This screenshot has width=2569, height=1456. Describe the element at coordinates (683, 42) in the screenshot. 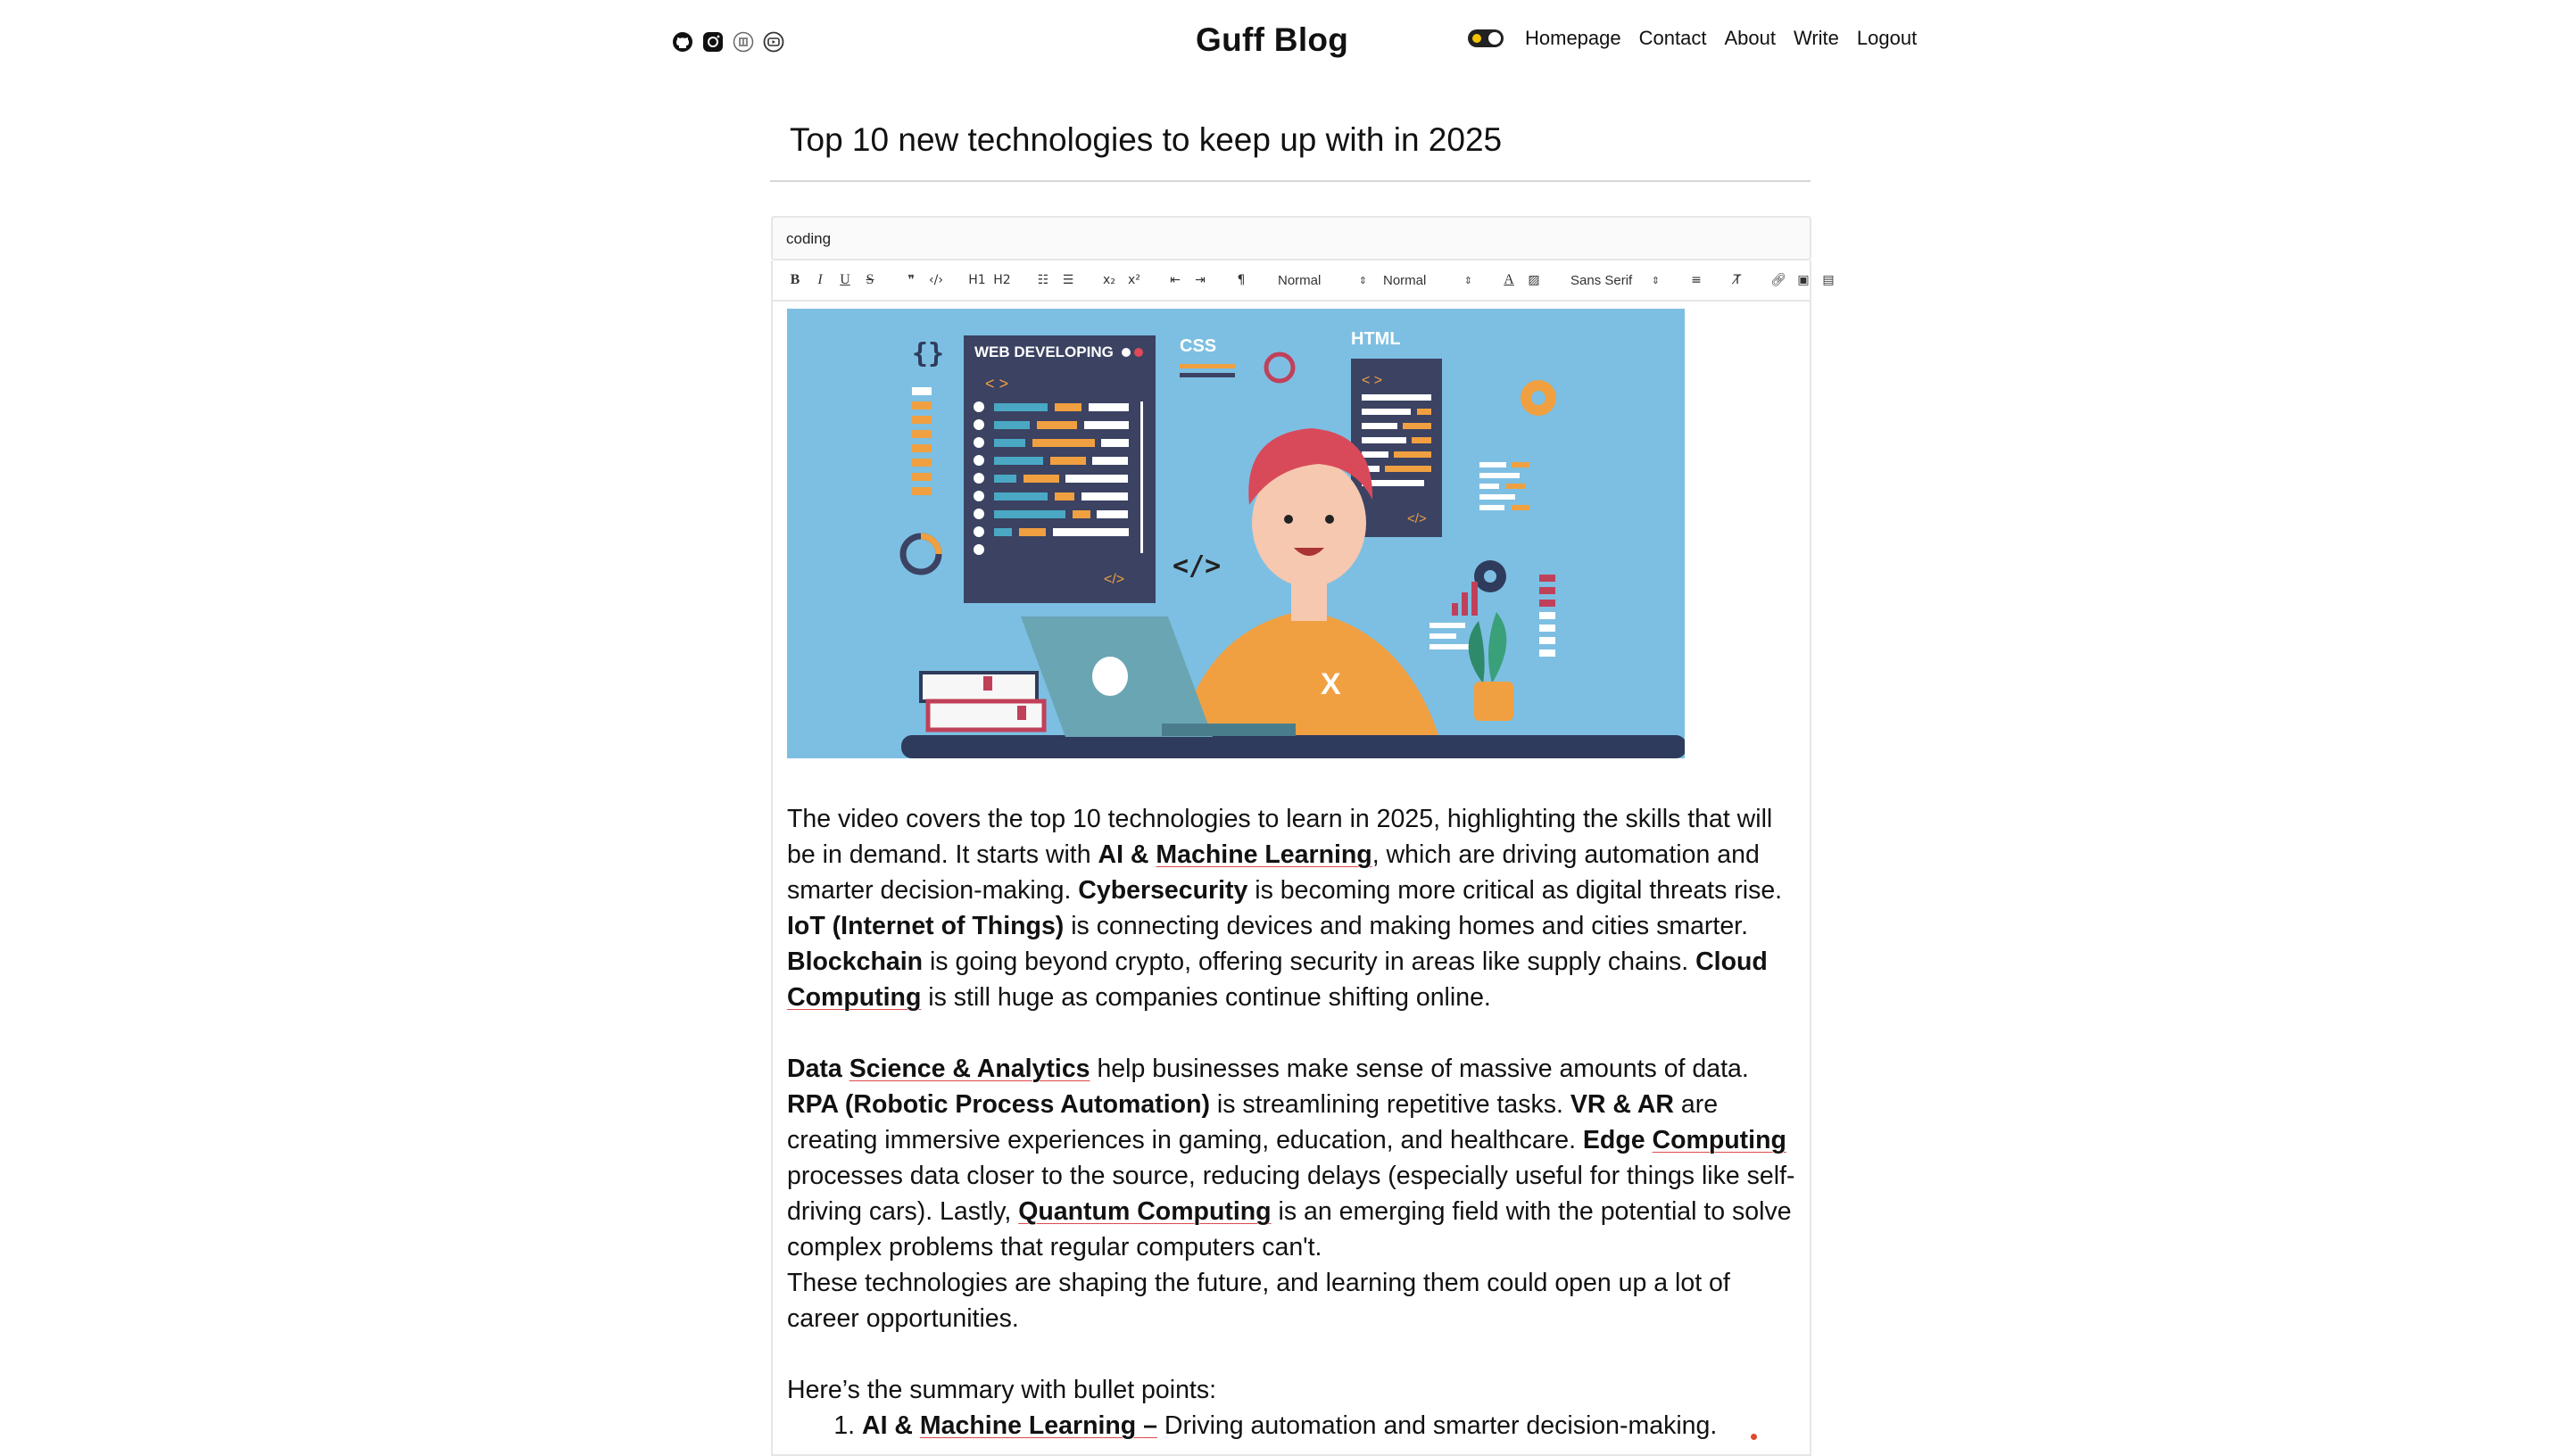

I see `github-icon` at that location.